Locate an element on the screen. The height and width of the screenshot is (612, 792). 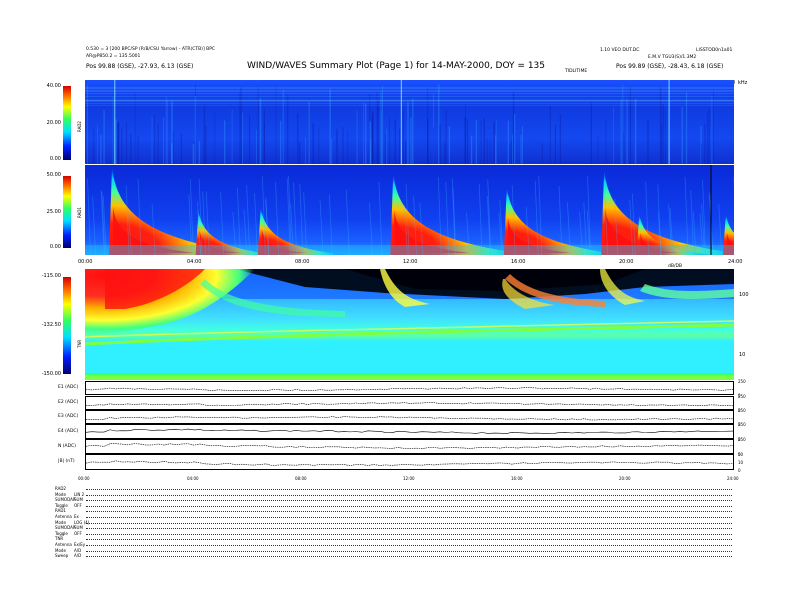
tnr-tick-top: -115.00 is located at coordinates (51, 276).